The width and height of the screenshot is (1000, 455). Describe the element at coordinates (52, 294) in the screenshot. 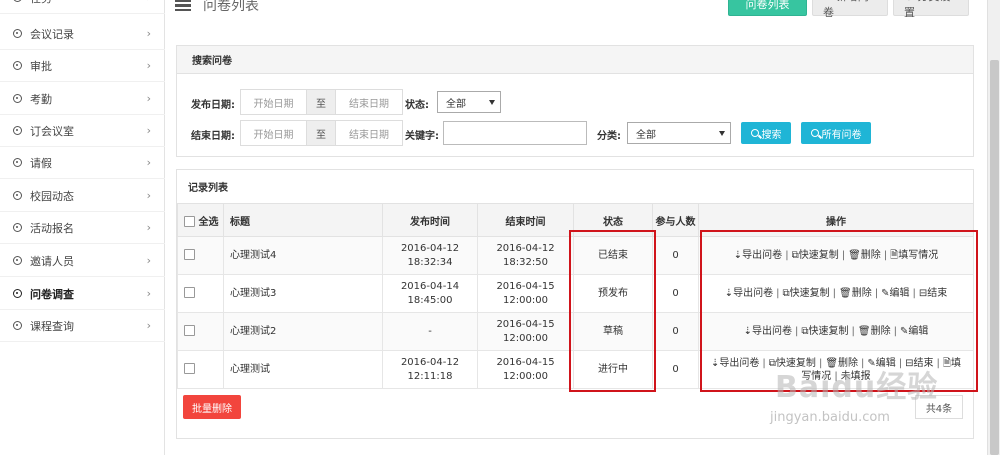

I see `sidebar-item-label: 问卷调查` at that location.